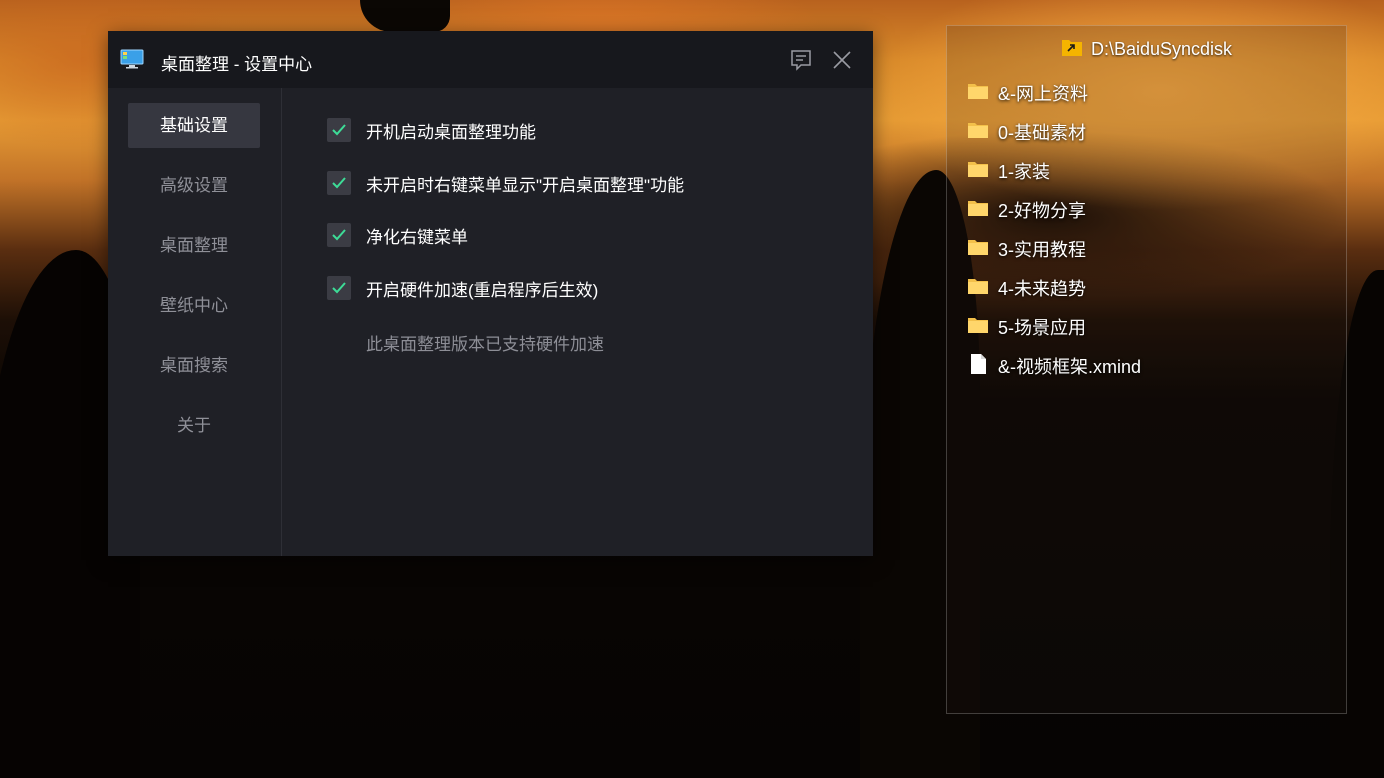 The height and width of the screenshot is (778, 1384). What do you see at coordinates (482, 290) in the screenshot?
I see `option-label: 开启硬件加速(重启程序后生效)` at bounding box center [482, 290].